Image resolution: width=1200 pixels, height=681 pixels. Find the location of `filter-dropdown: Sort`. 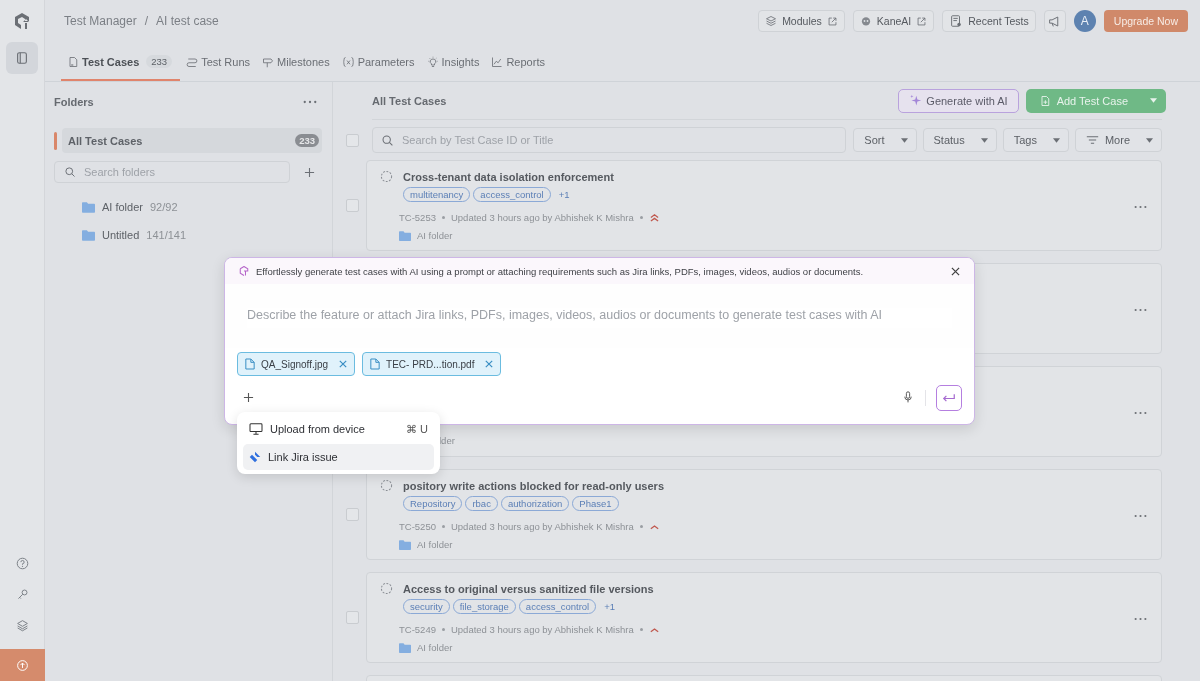

filter-dropdown: Sort is located at coordinates (885, 140).